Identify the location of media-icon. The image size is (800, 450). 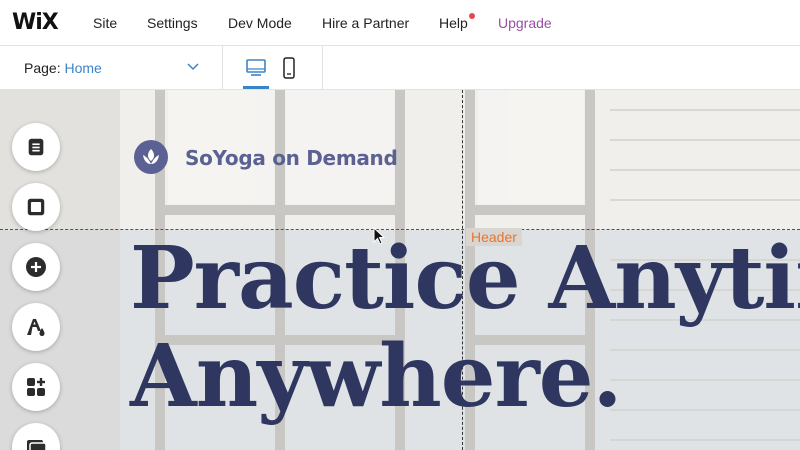
(37, 445).